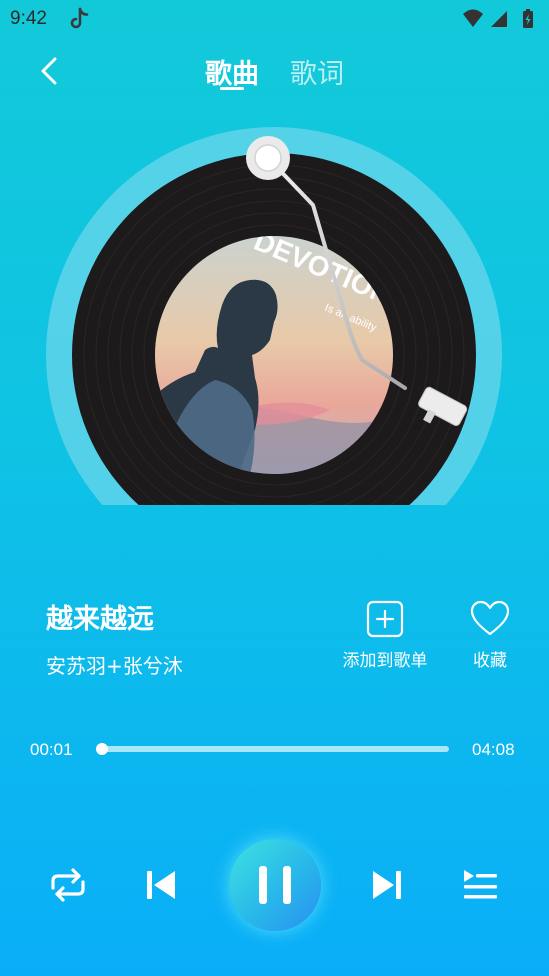 This screenshot has width=549, height=976. I want to click on wifi-icon, so click(473, 18).